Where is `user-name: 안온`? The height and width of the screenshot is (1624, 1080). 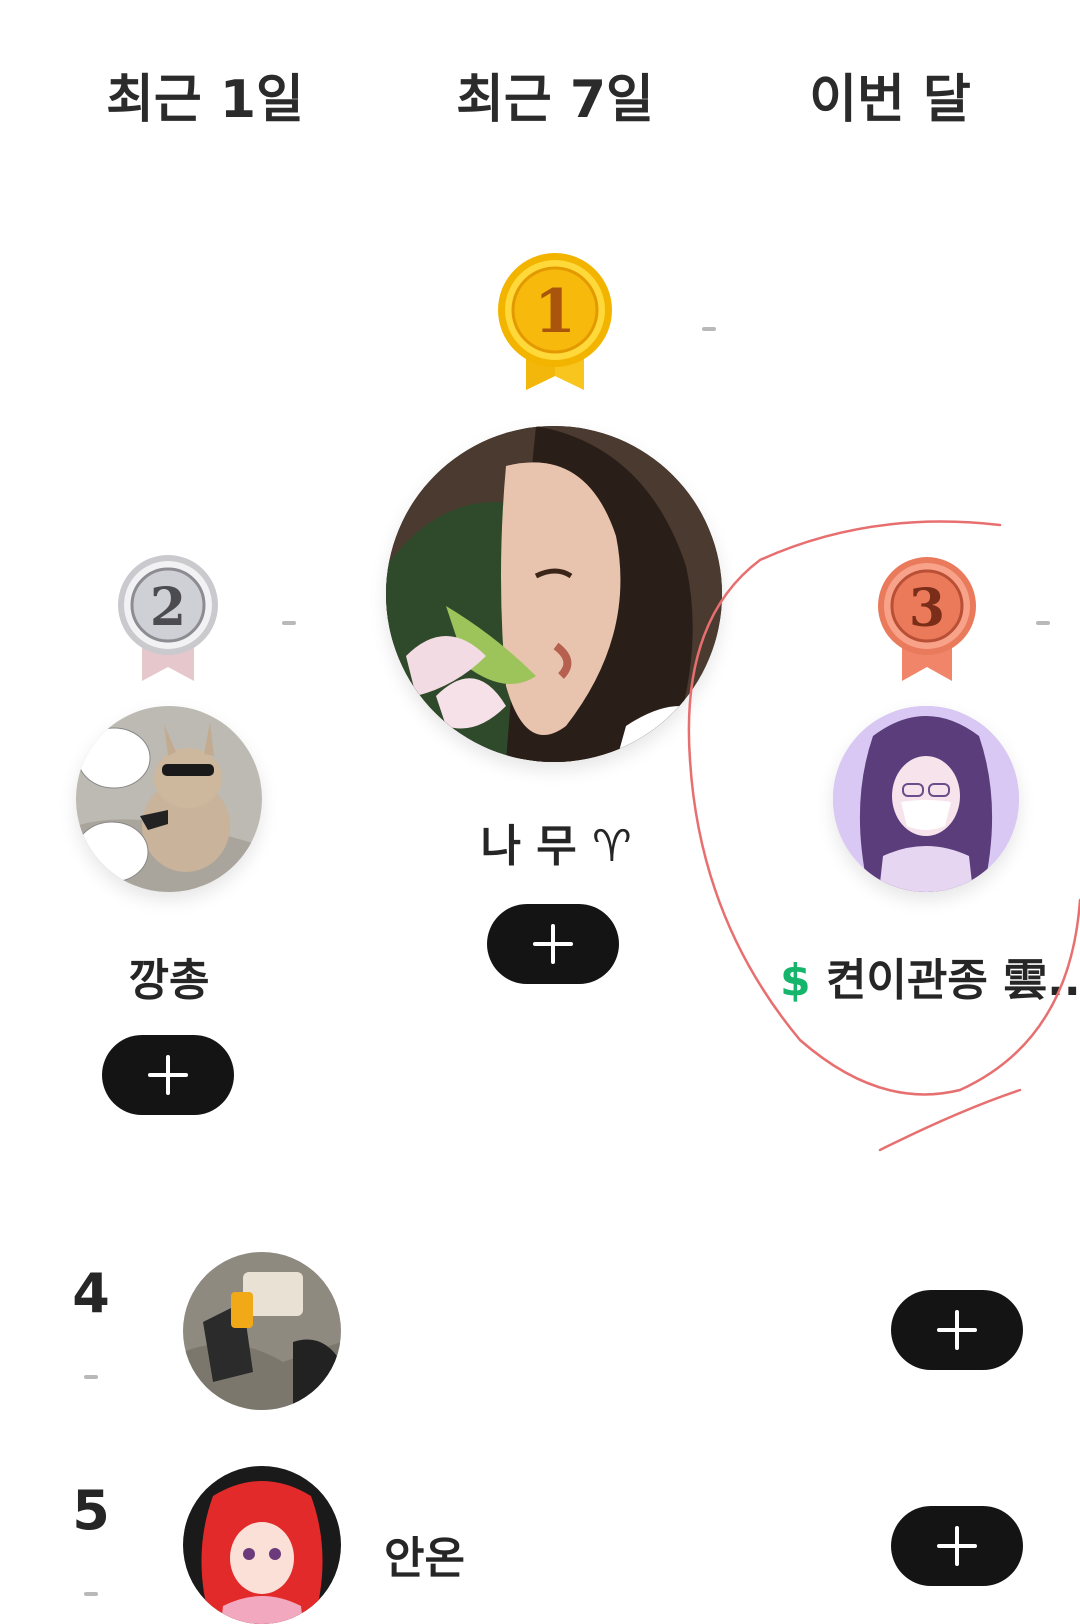
user-name: 안온 is located at coordinates (424, 1558).